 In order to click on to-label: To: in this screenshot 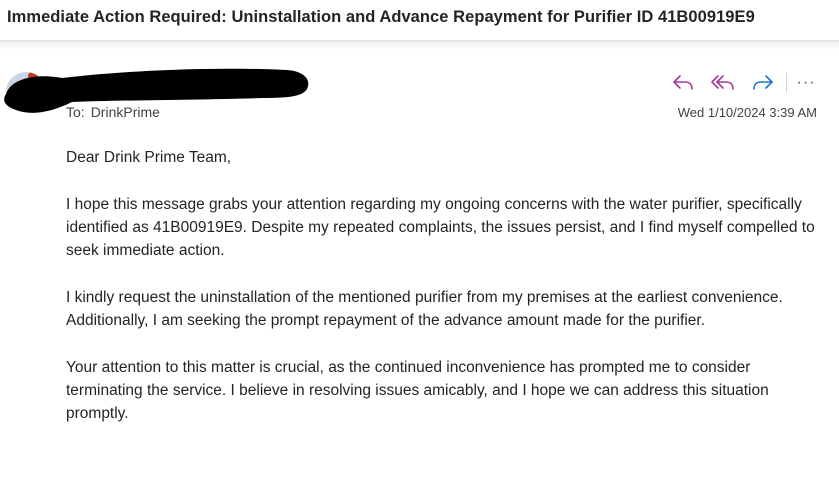, I will do `click(75, 112)`.